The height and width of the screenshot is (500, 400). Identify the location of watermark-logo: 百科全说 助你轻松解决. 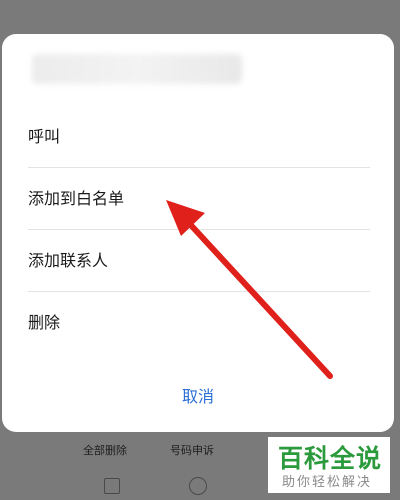
(329, 465).